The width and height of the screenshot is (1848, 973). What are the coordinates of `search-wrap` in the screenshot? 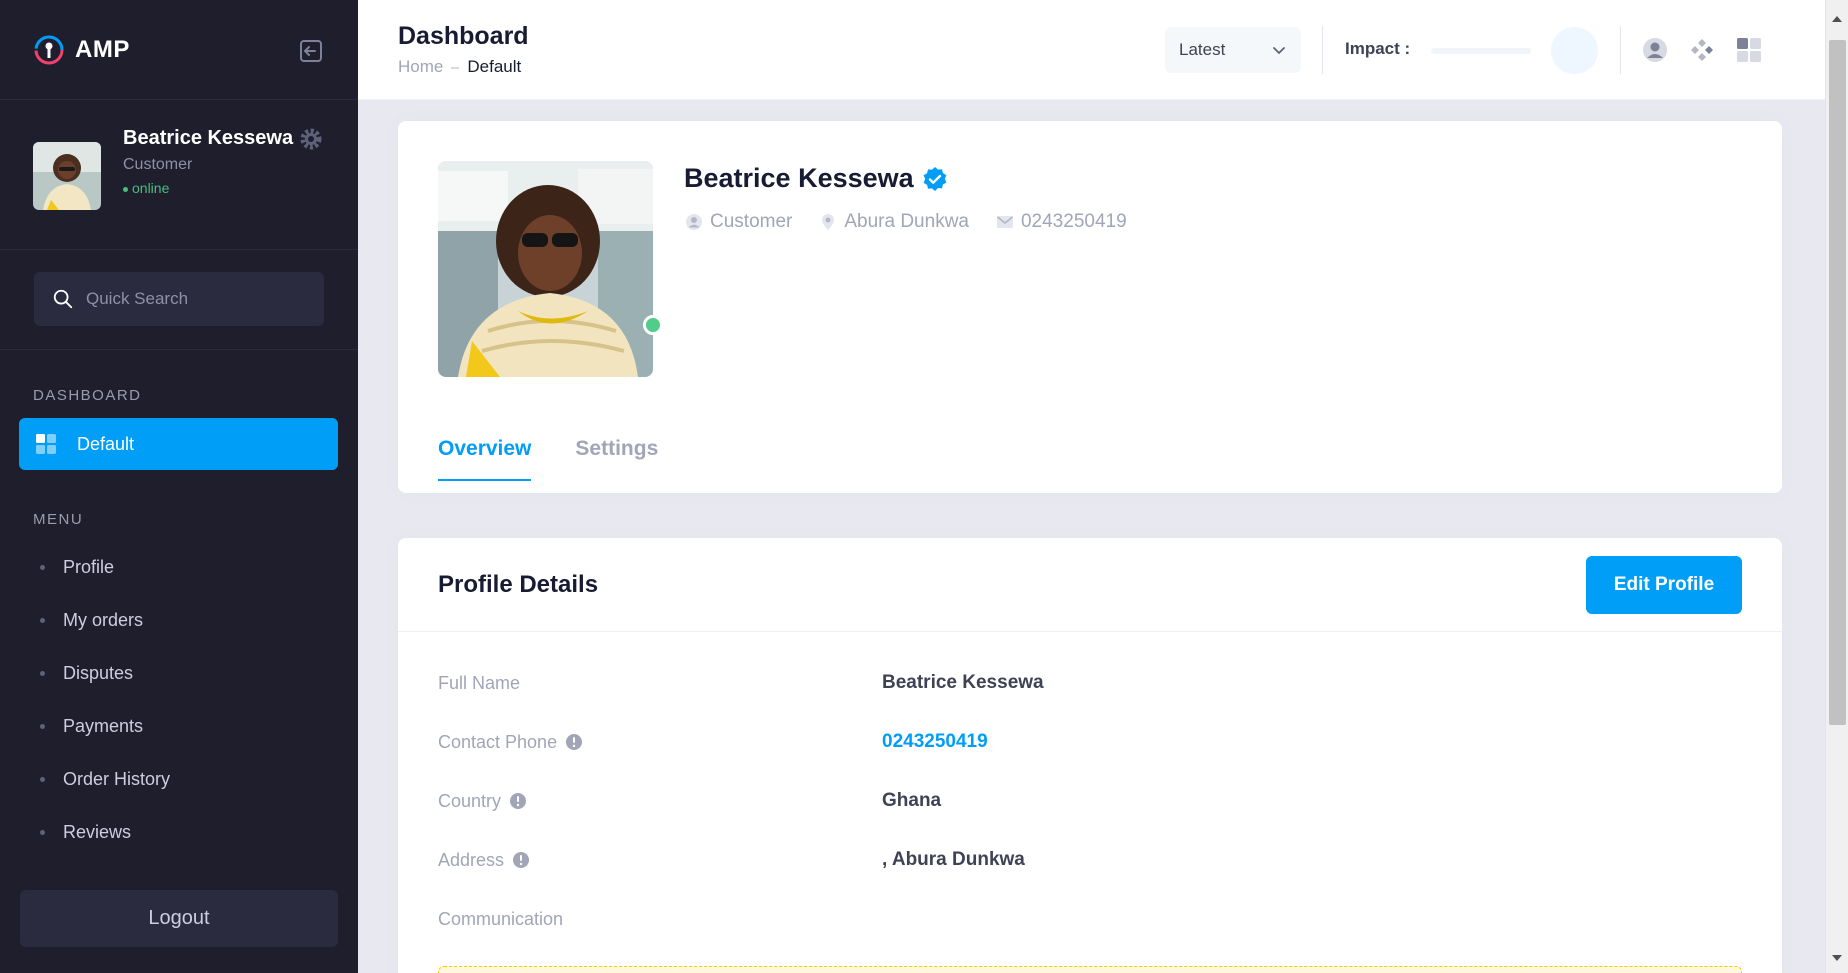 It's located at (179, 300).